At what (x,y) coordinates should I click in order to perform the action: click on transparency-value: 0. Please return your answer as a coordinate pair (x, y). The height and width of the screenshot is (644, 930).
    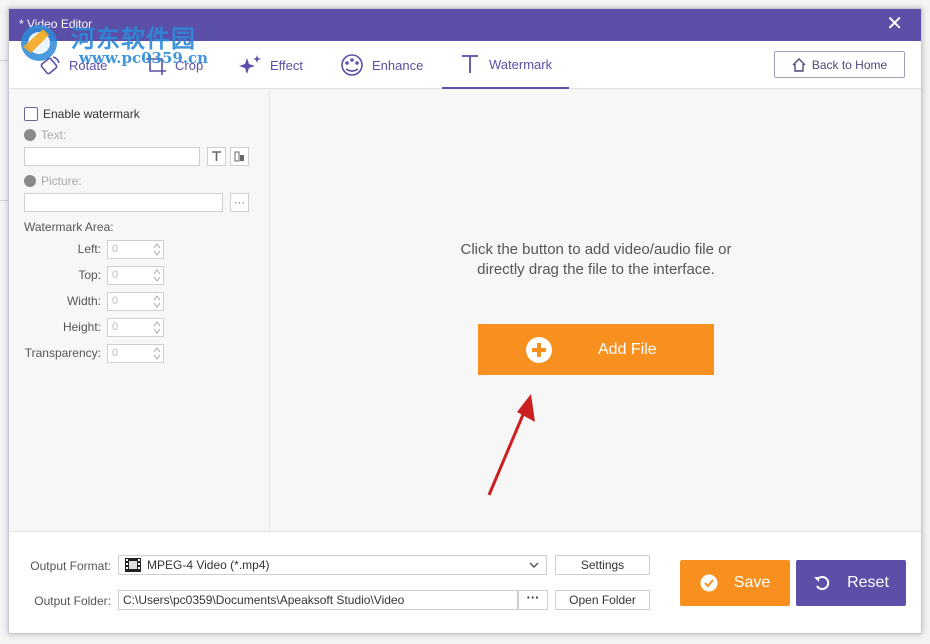
    Looking at the image, I should click on (115, 353).